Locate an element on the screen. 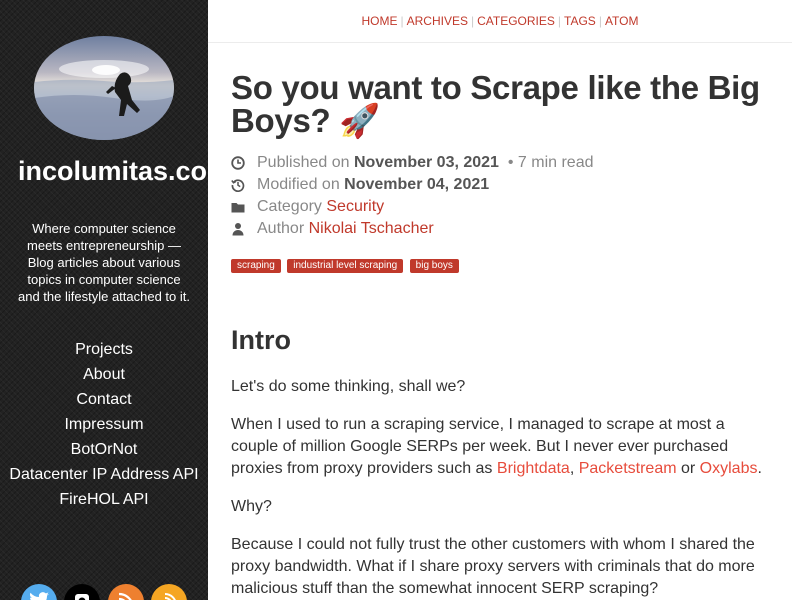 The width and height of the screenshot is (800, 600). github-icon is located at coordinates (82, 592).